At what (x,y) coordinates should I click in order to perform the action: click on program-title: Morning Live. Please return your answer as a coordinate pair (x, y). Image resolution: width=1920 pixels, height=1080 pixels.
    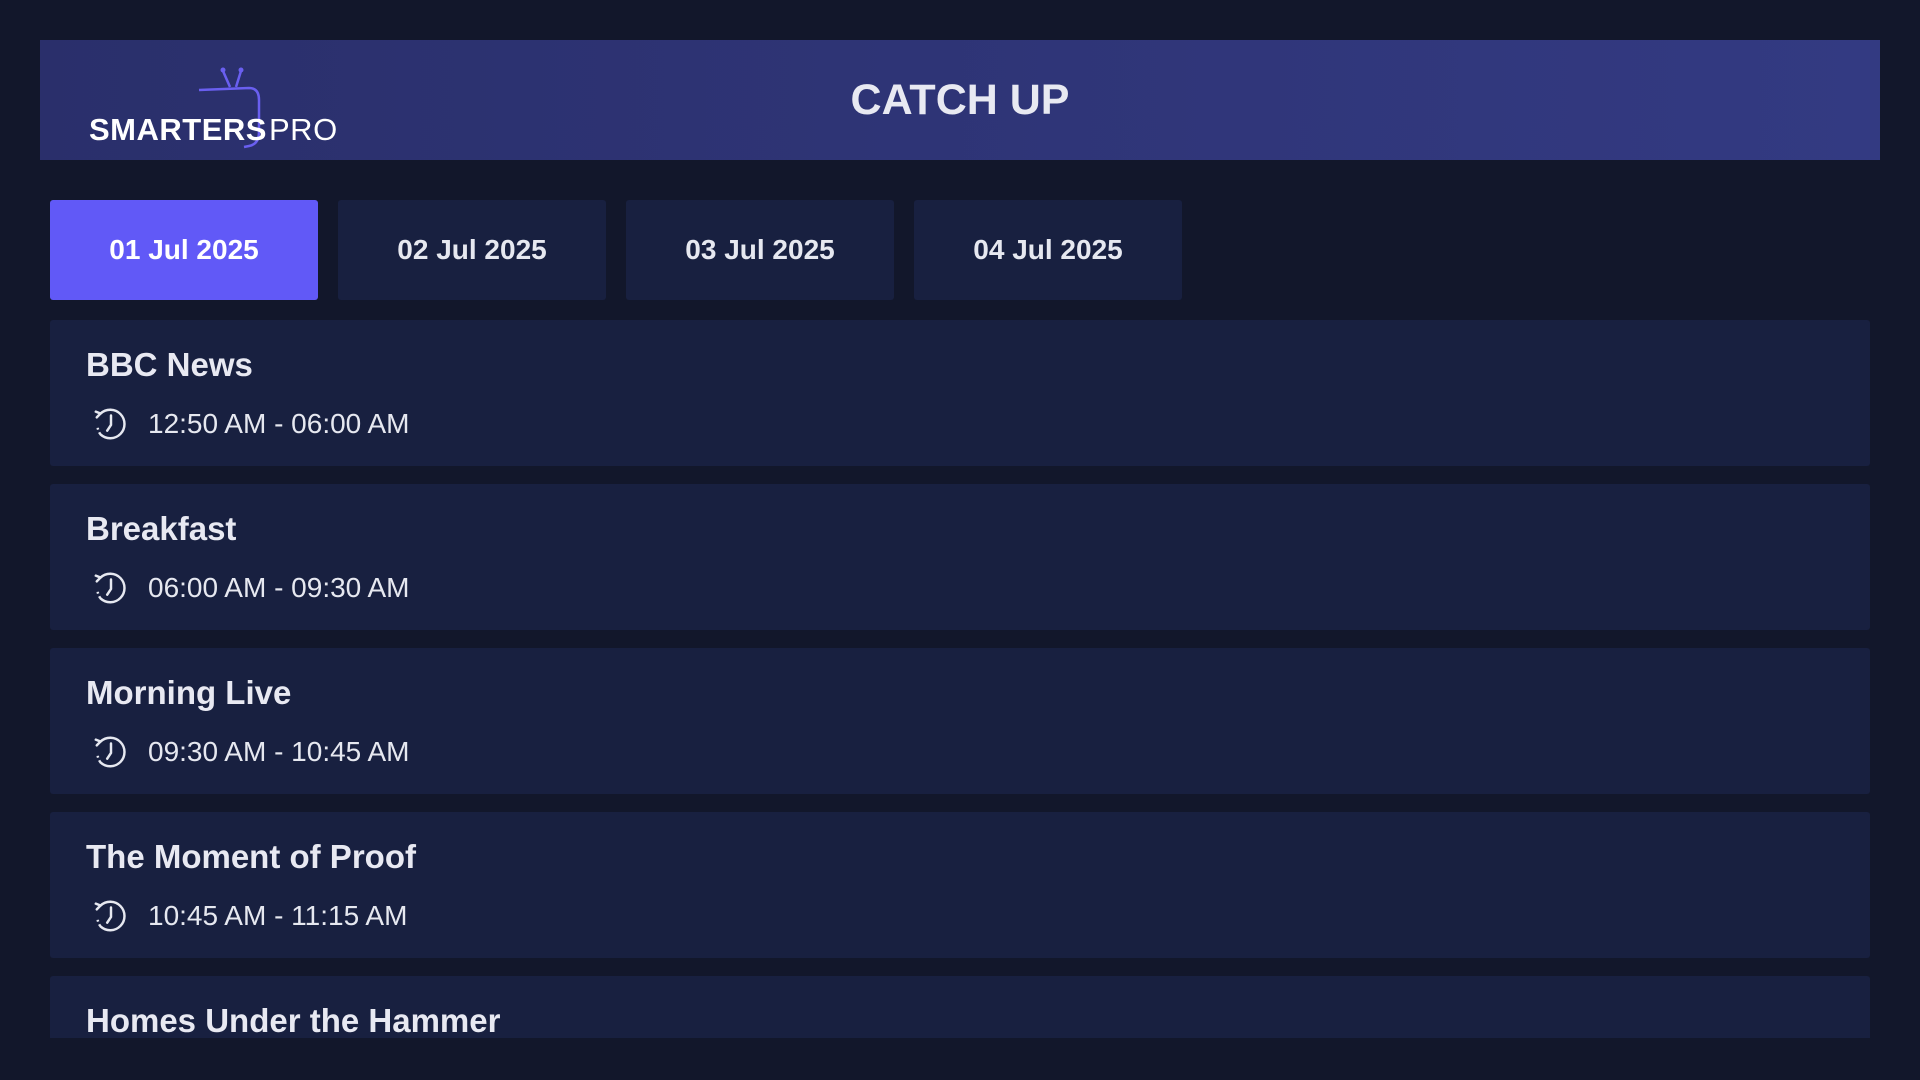
    Looking at the image, I should click on (189, 692).